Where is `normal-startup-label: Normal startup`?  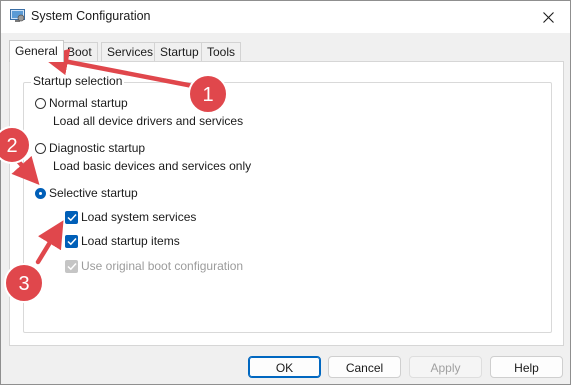 normal-startup-label: Normal startup is located at coordinates (88, 103).